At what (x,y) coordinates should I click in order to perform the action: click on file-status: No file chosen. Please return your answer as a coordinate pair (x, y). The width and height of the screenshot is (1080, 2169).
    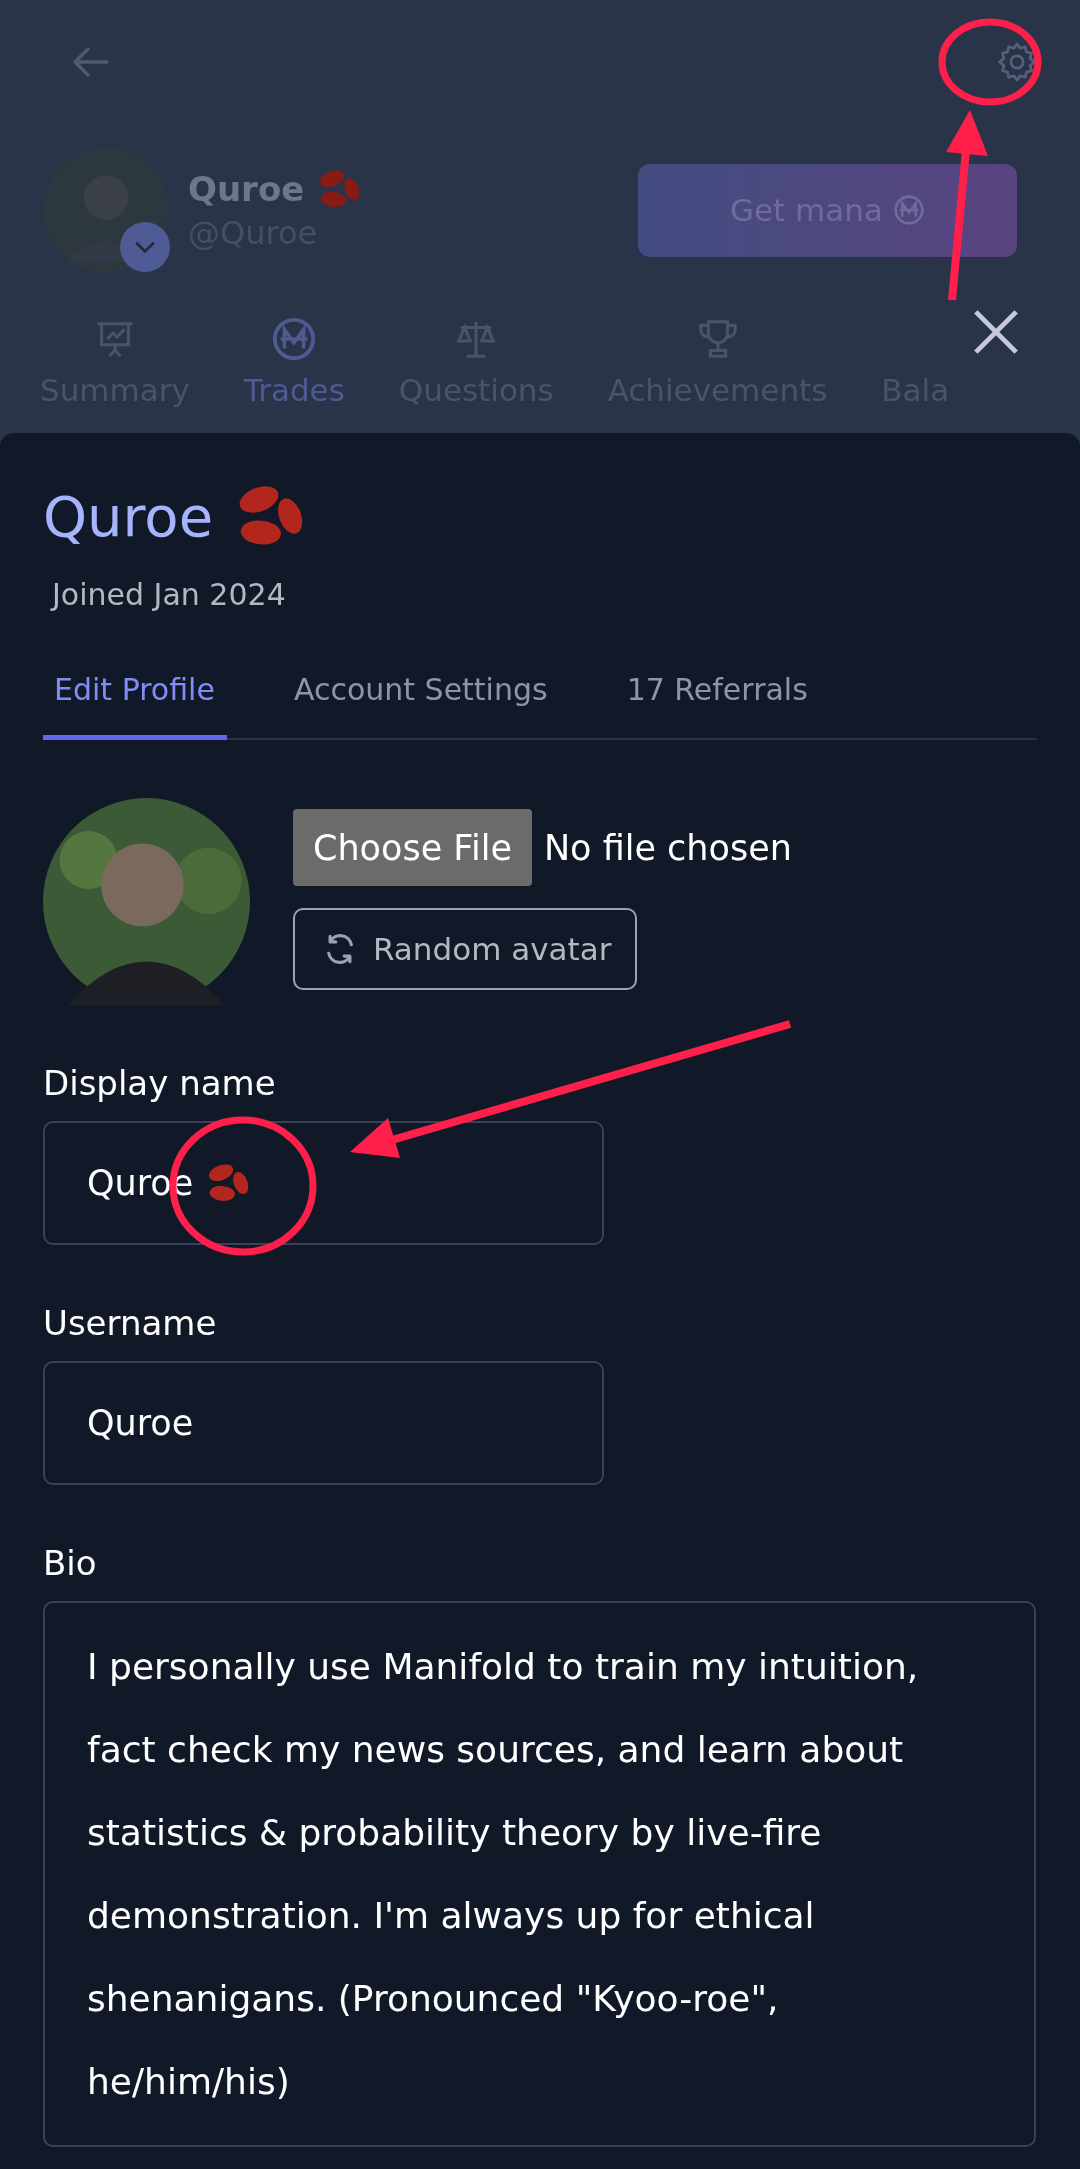
    Looking at the image, I should click on (667, 847).